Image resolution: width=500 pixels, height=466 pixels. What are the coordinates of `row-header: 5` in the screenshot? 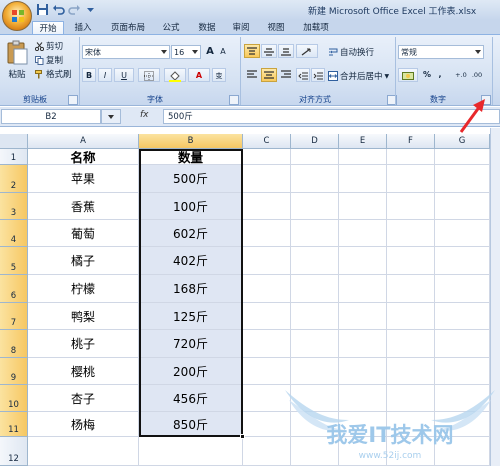 It's located at (14, 261).